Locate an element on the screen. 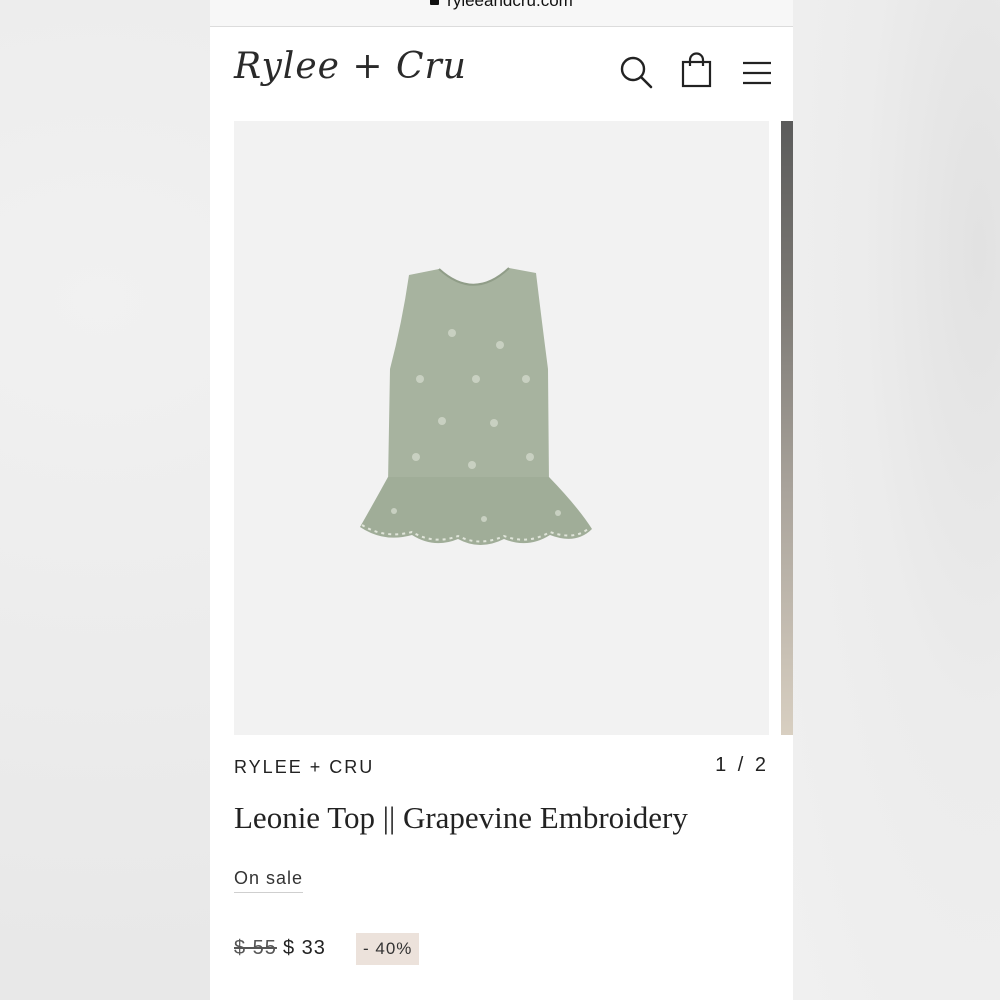 The height and width of the screenshot is (1000, 1000). product-brand: RYLEE + CRU is located at coordinates (304, 767).